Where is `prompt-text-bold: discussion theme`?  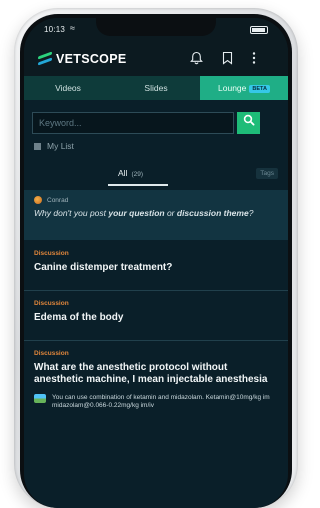 prompt-text-bold: discussion theme is located at coordinates (212, 213).